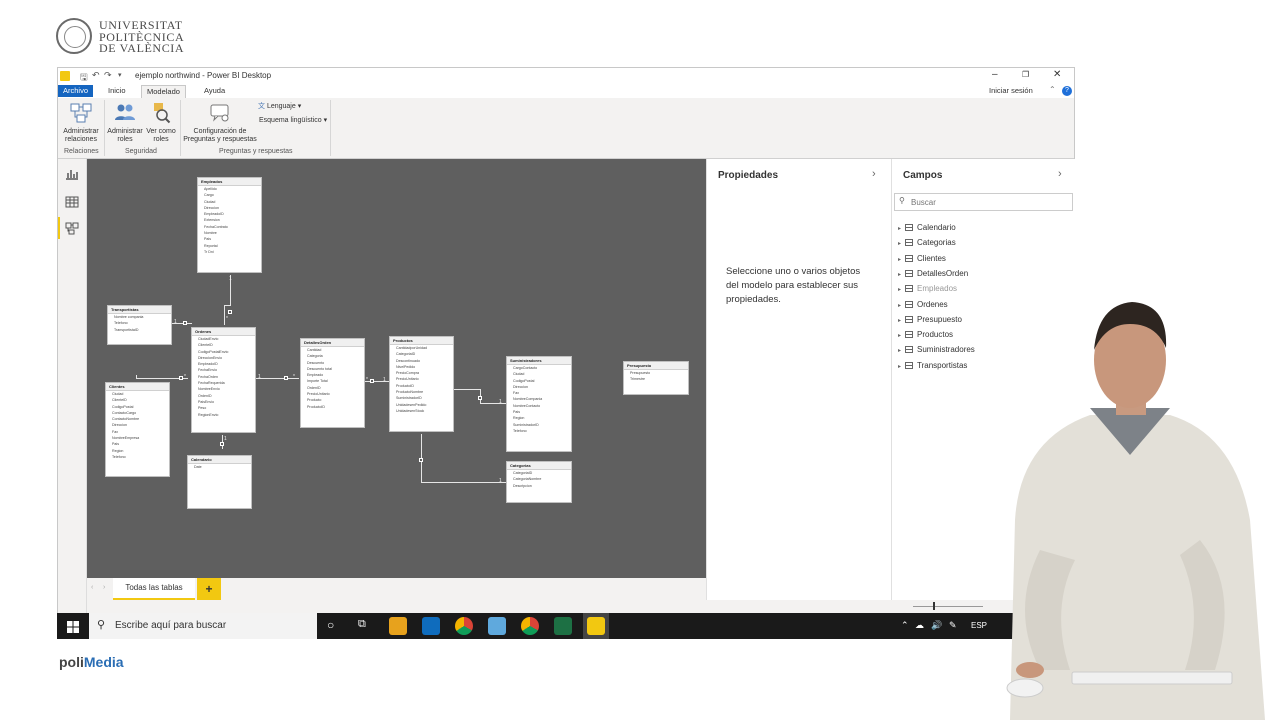 The image size is (1280, 725). I want to click on scroll-right-icon: ›, so click(104, 587).